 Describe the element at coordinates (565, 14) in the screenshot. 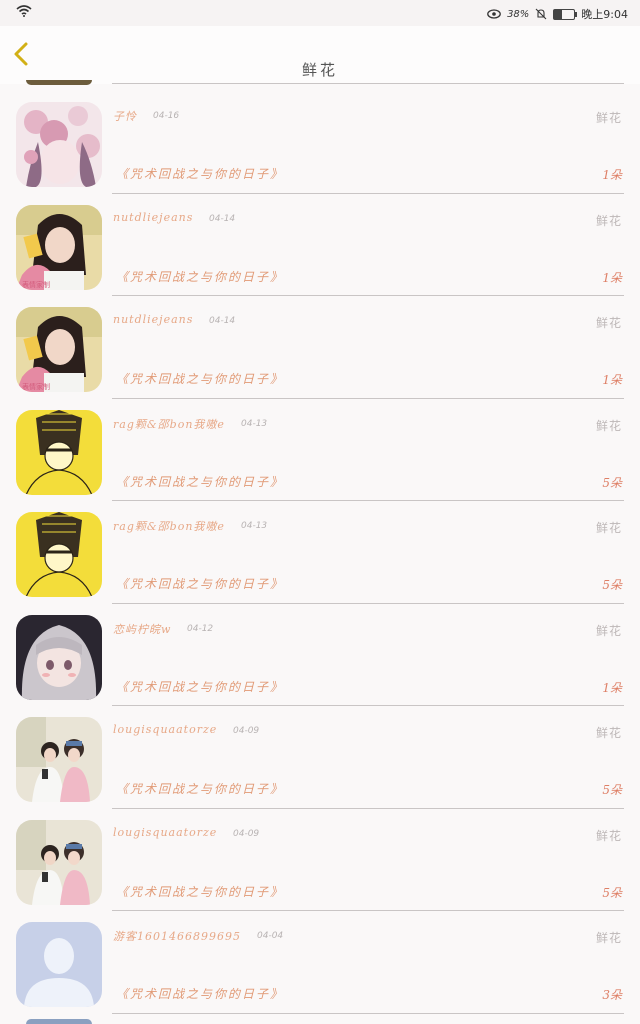

I see `battery-icon` at that location.